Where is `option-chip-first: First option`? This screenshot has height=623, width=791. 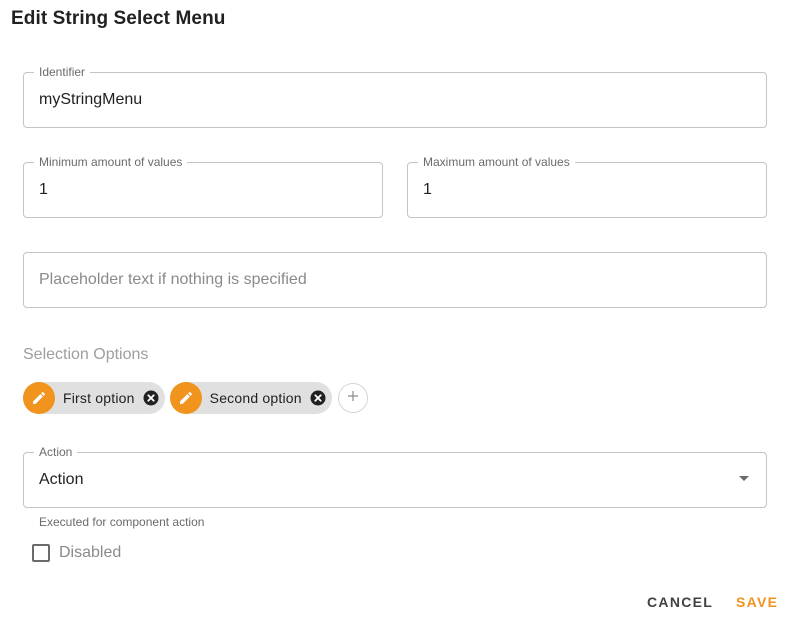 option-chip-first: First option is located at coordinates (94, 398).